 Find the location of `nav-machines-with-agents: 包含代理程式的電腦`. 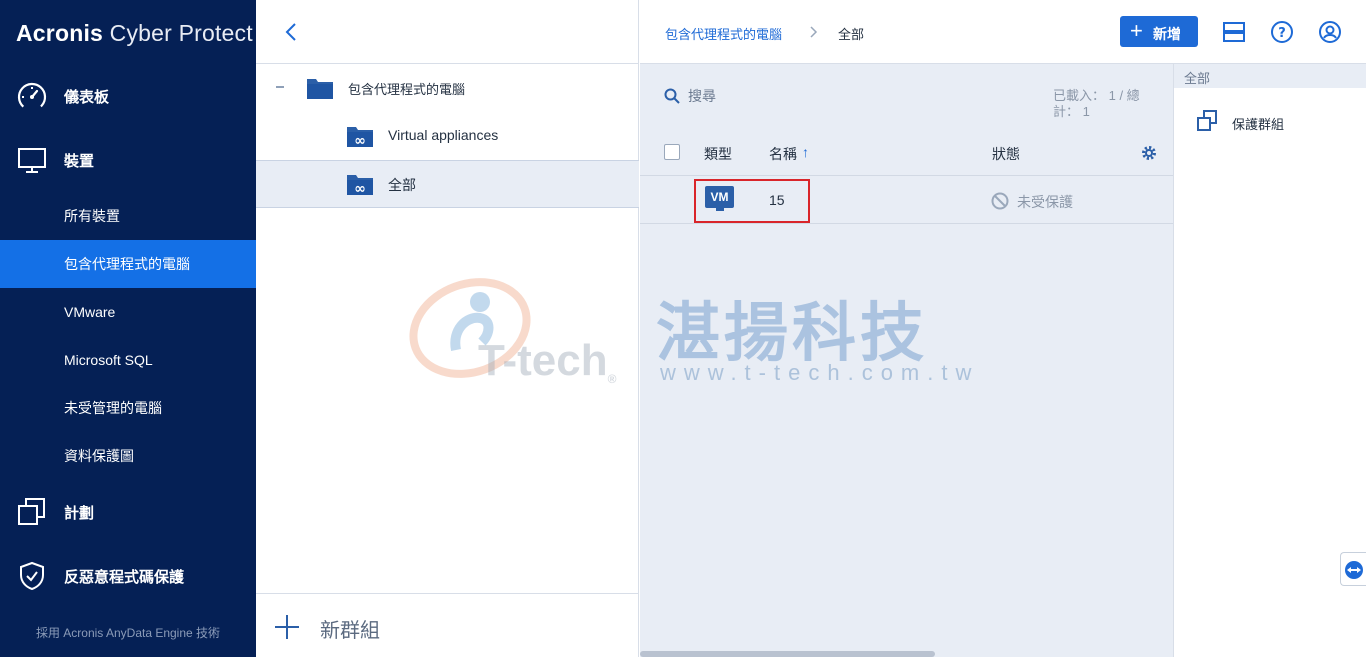

nav-machines-with-agents: 包含代理程式的電腦 is located at coordinates (128, 264).